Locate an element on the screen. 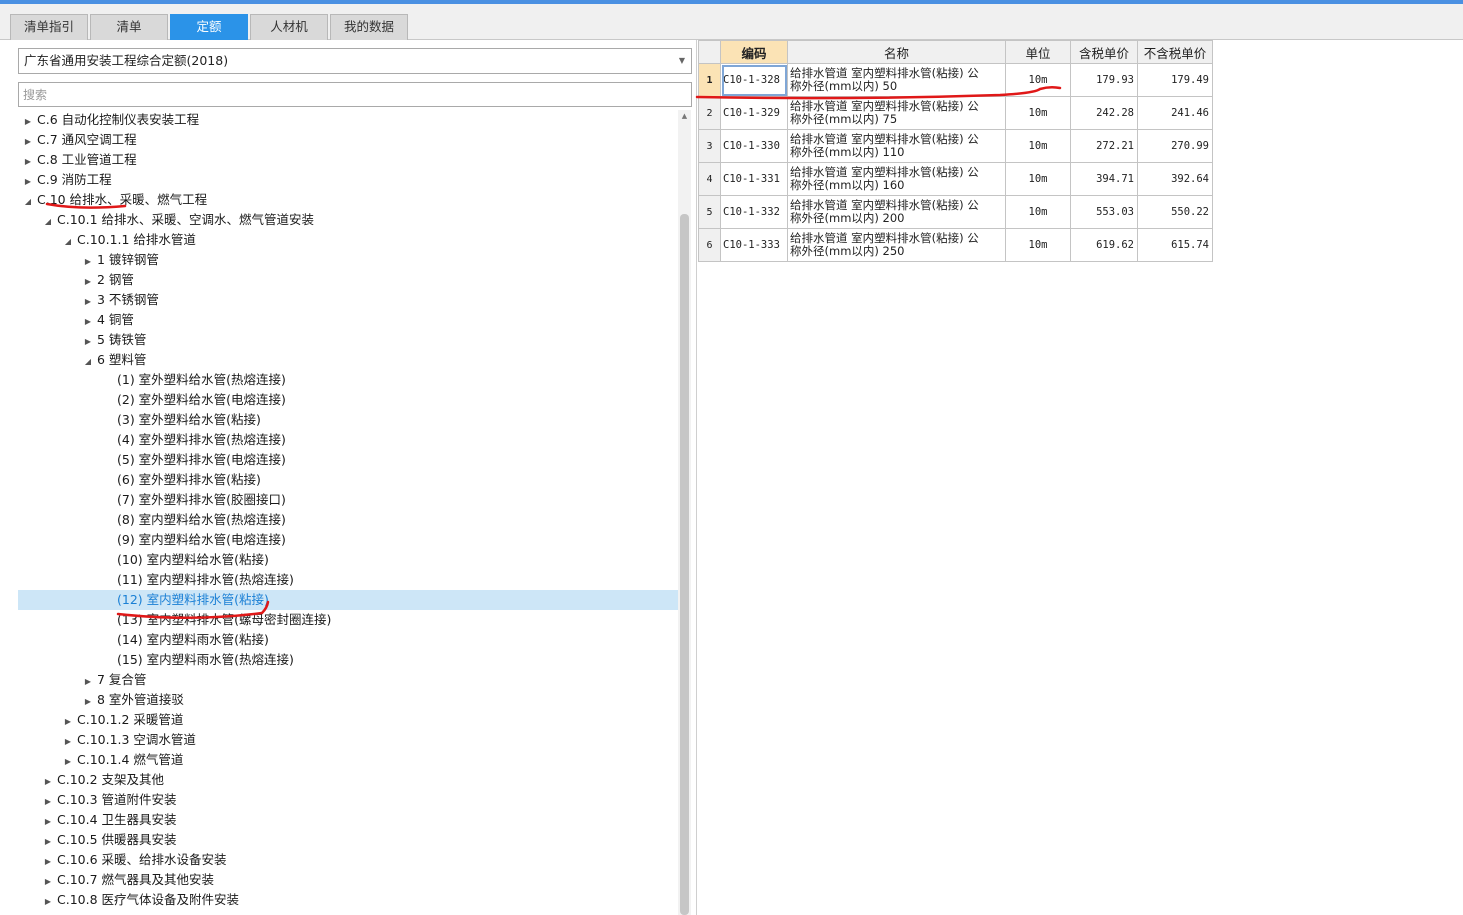 The height and width of the screenshot is (915, 1463). tree-item: ▶ C.10.3 管道附件安装 is located at coordinates (348, 800).